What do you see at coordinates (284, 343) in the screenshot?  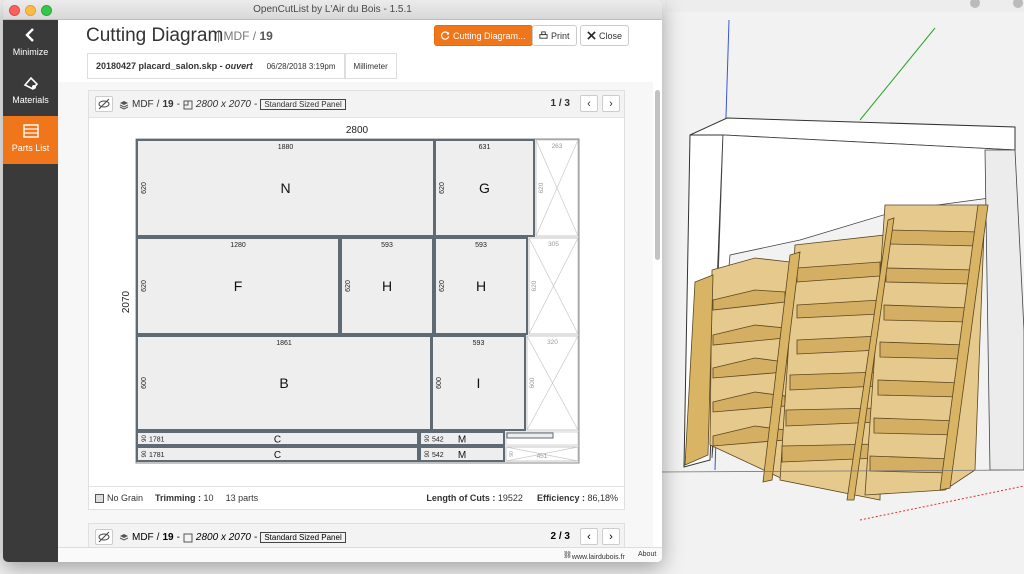 I see `part-length-label: 1861` at bounding box center [284, 343].